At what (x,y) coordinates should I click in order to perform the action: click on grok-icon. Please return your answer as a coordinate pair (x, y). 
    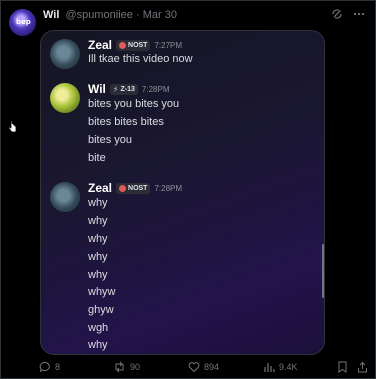
    Looking at the image, I should click on (337, 14).